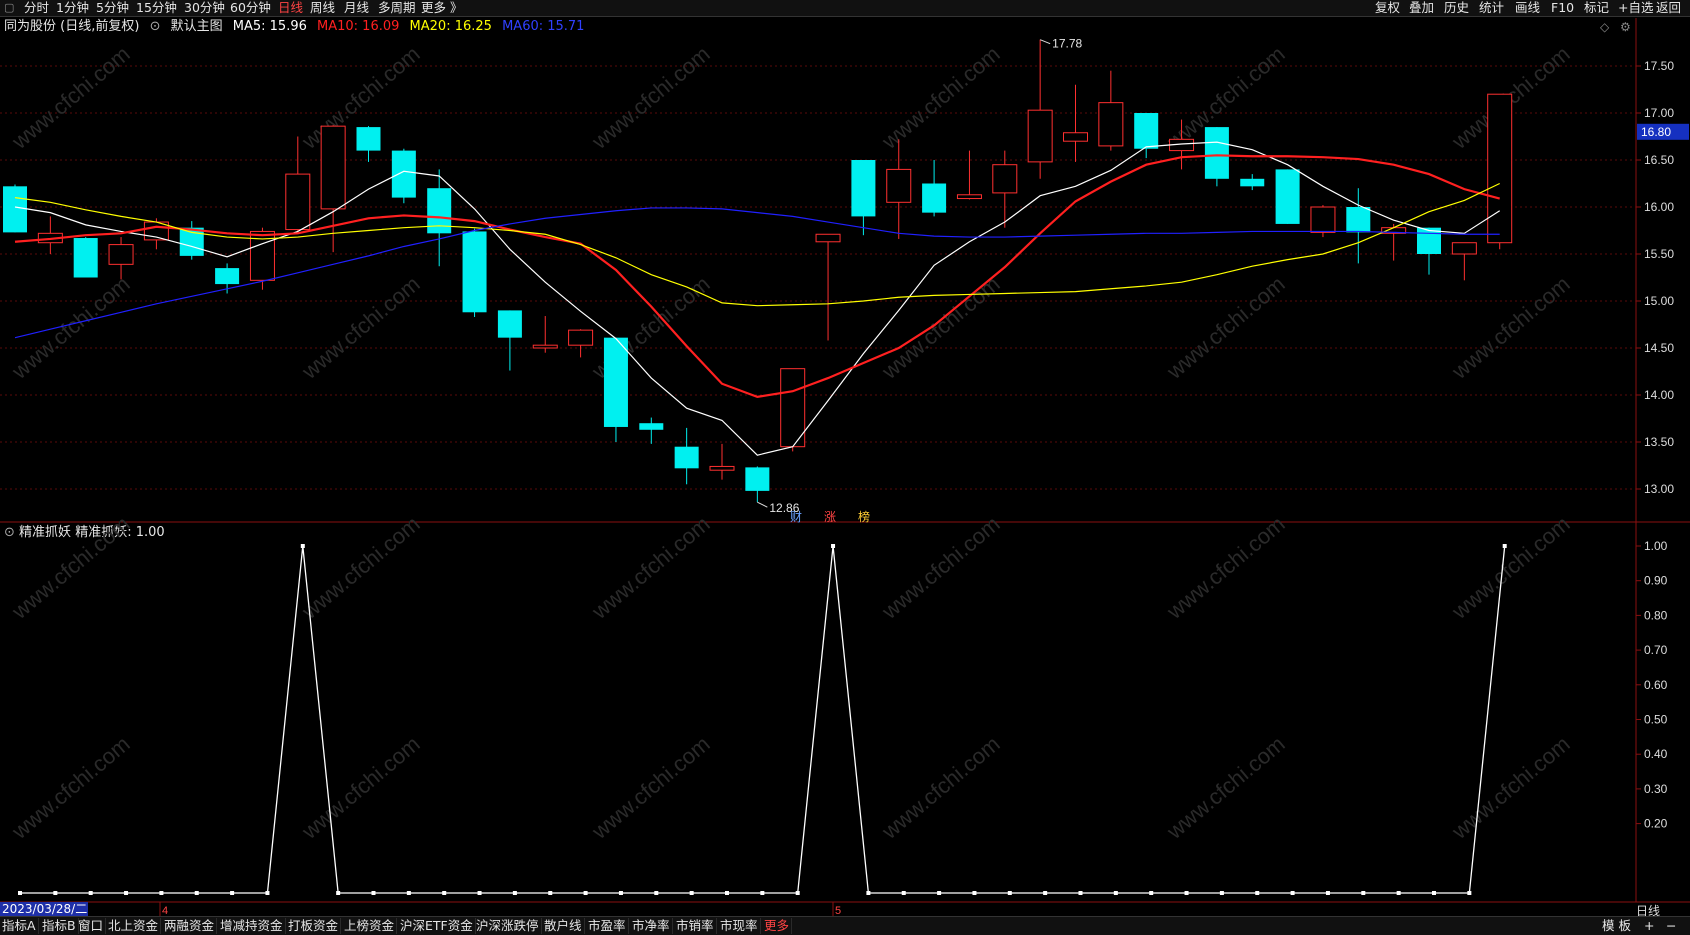  What do you see at coordinates (1659, 113) in the screenshot?
I see `price-axis-label: 17.00` at bounding box center [1659, 113].